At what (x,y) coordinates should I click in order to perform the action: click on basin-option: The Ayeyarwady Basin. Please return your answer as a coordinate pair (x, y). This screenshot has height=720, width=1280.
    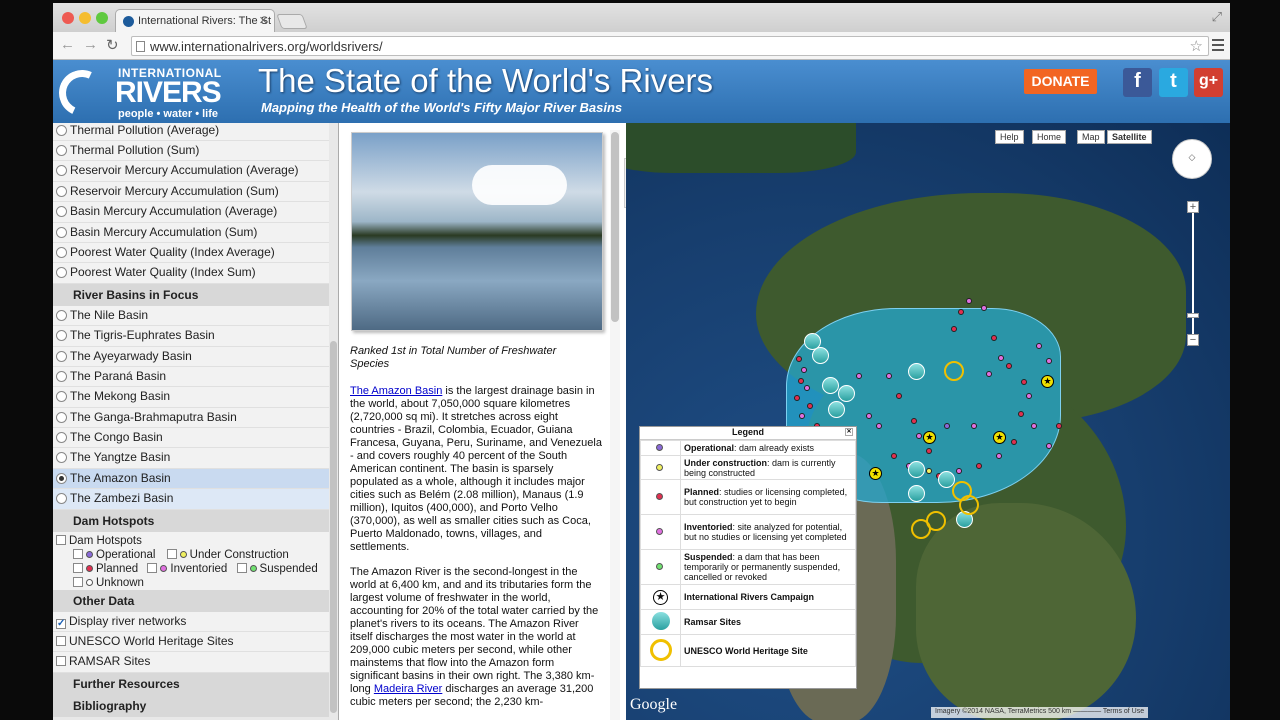
    Looking at the image, I should click on (195, 356).